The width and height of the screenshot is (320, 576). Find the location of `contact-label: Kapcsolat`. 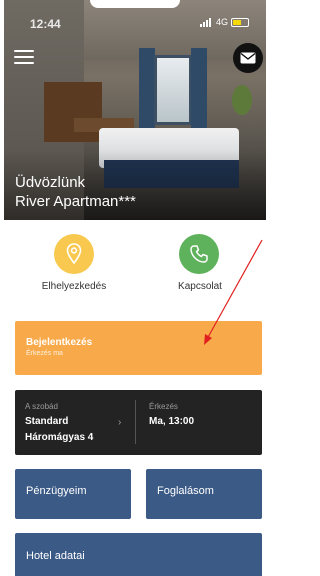

contact-label: Kapcsolat is located at coordinates (200, 286).